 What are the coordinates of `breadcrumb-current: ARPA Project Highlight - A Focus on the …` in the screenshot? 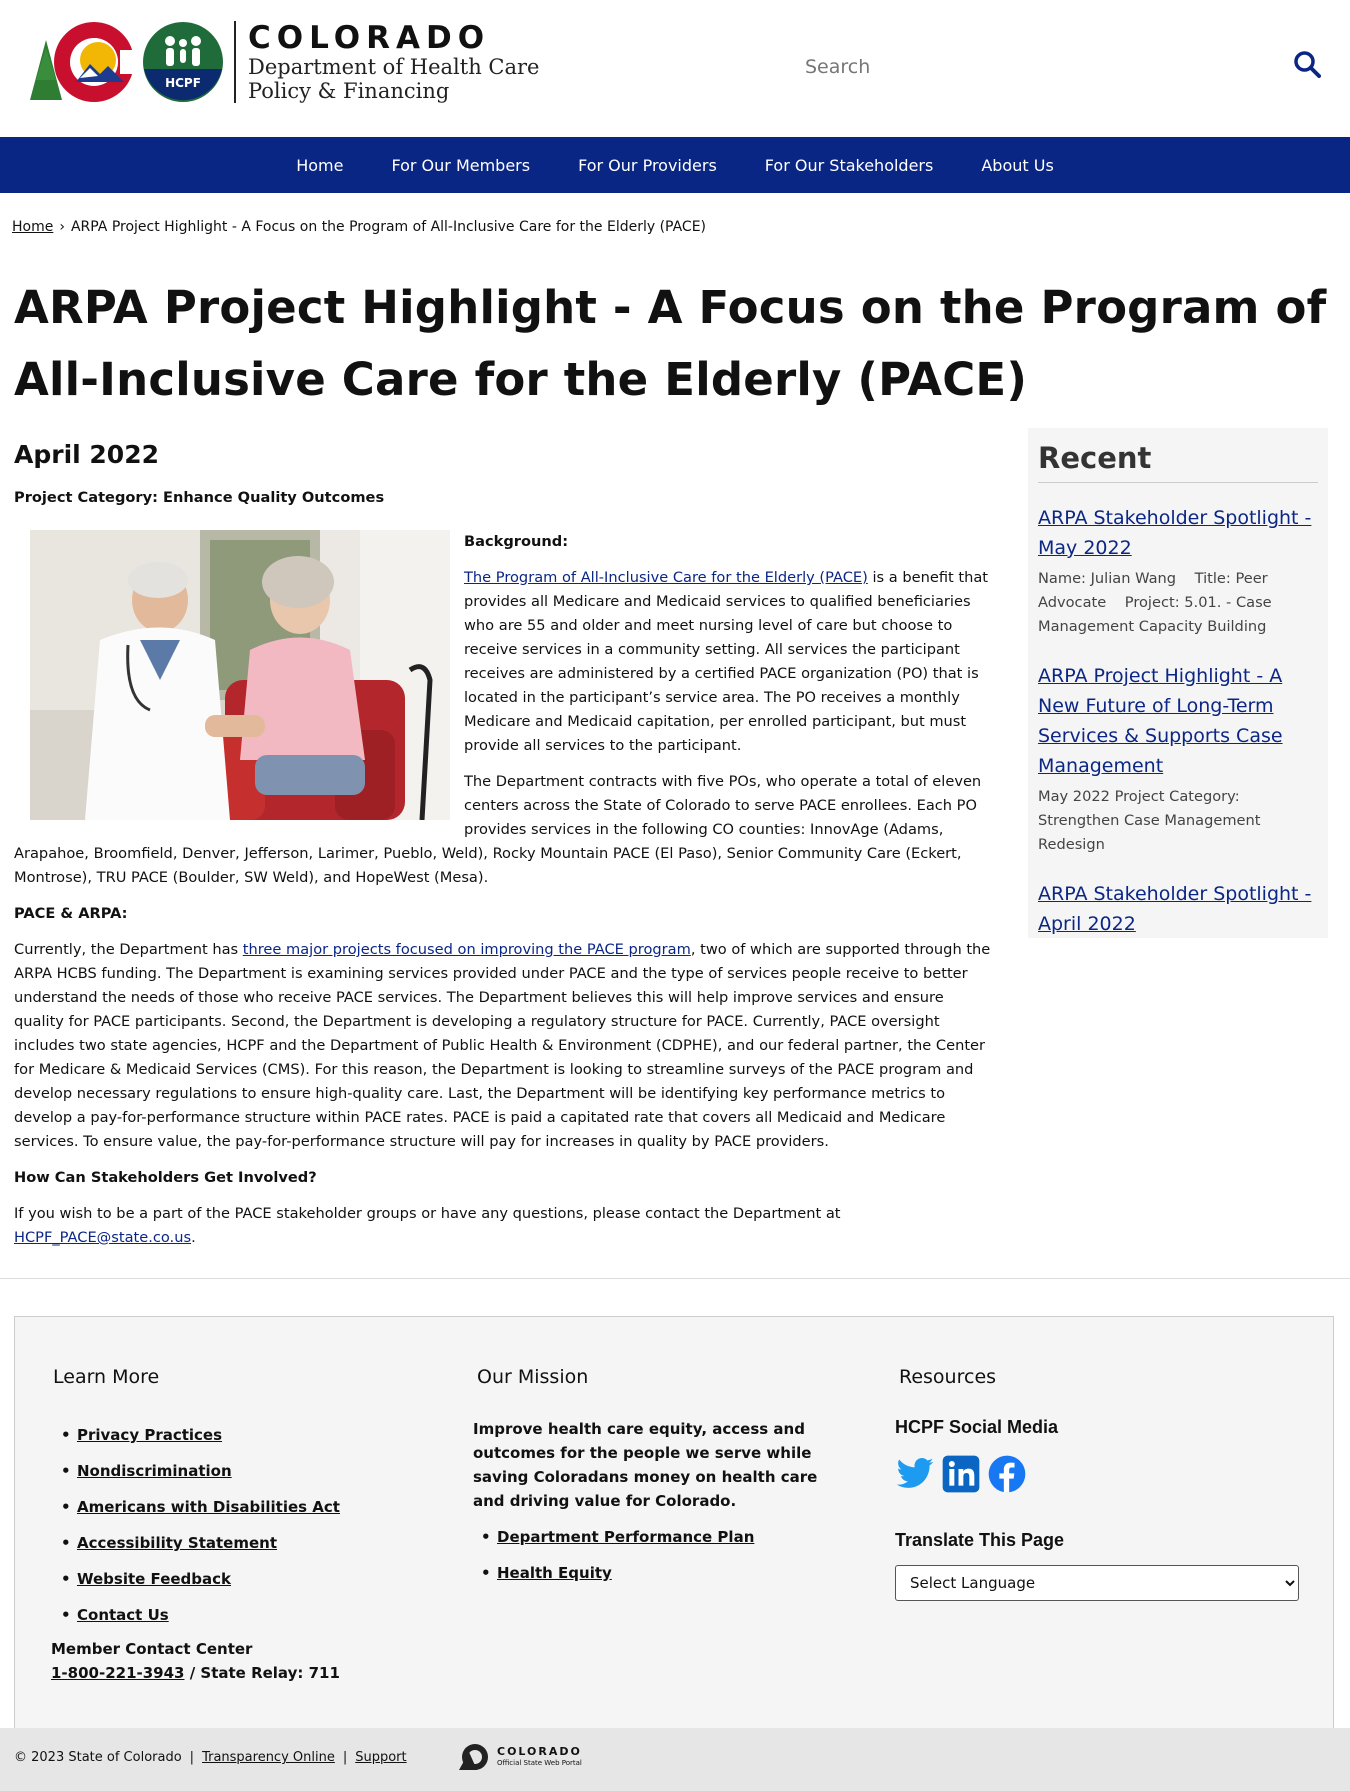 It's located at (388, 227).